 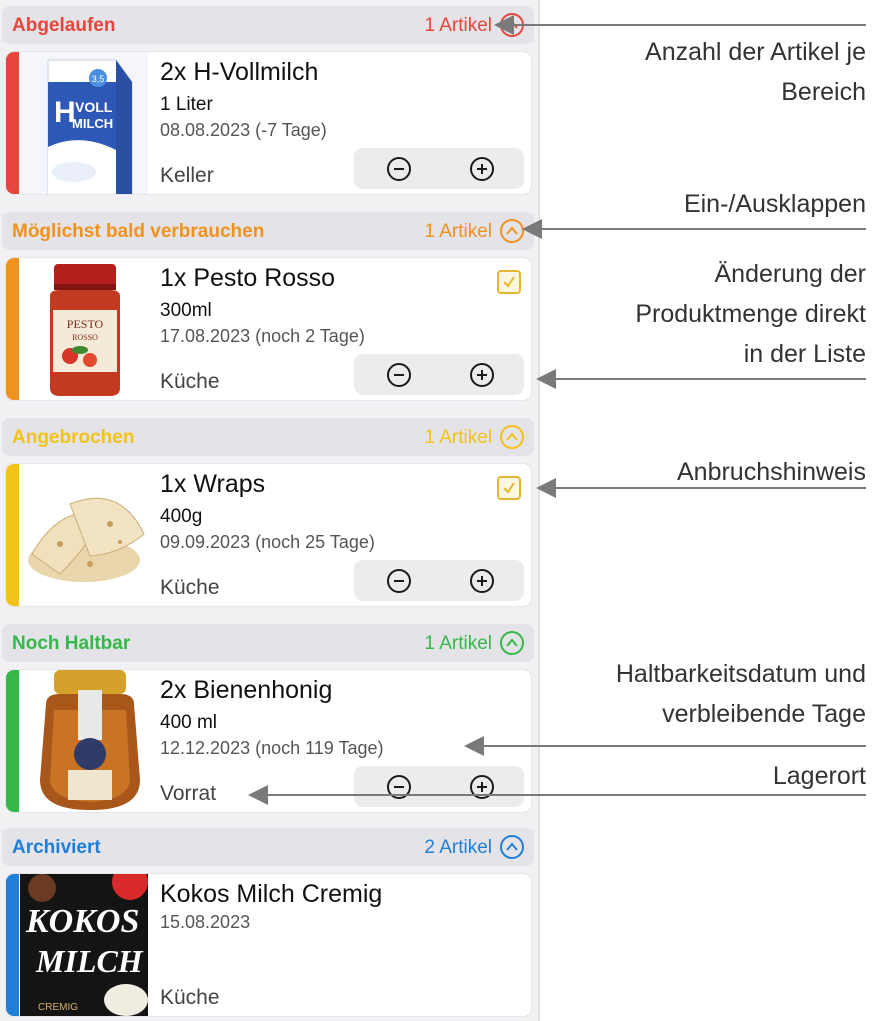 I want to click on product-image-milk: 3,5 H VOLL MILCH, so click(x=84, y=123).